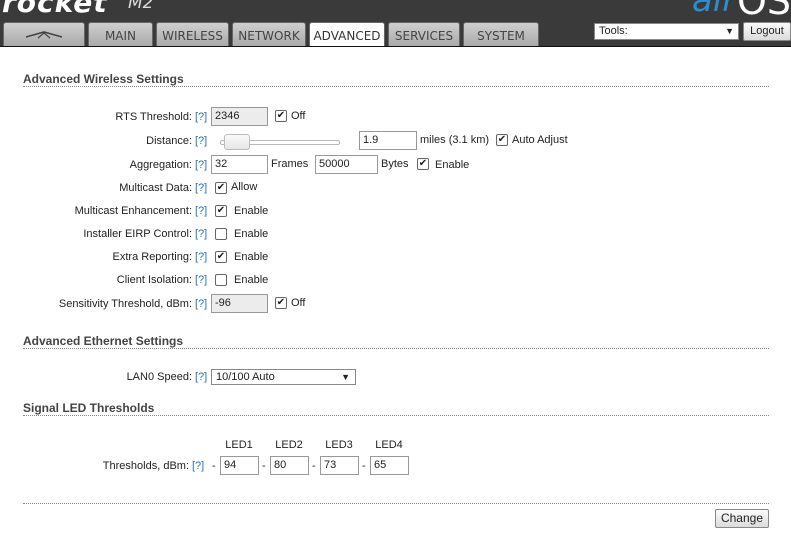  What do you see at coordinates (666, 31) in the screenshot?
I see `tools-select: Tools: ▼` at bounding box center [666, 31].